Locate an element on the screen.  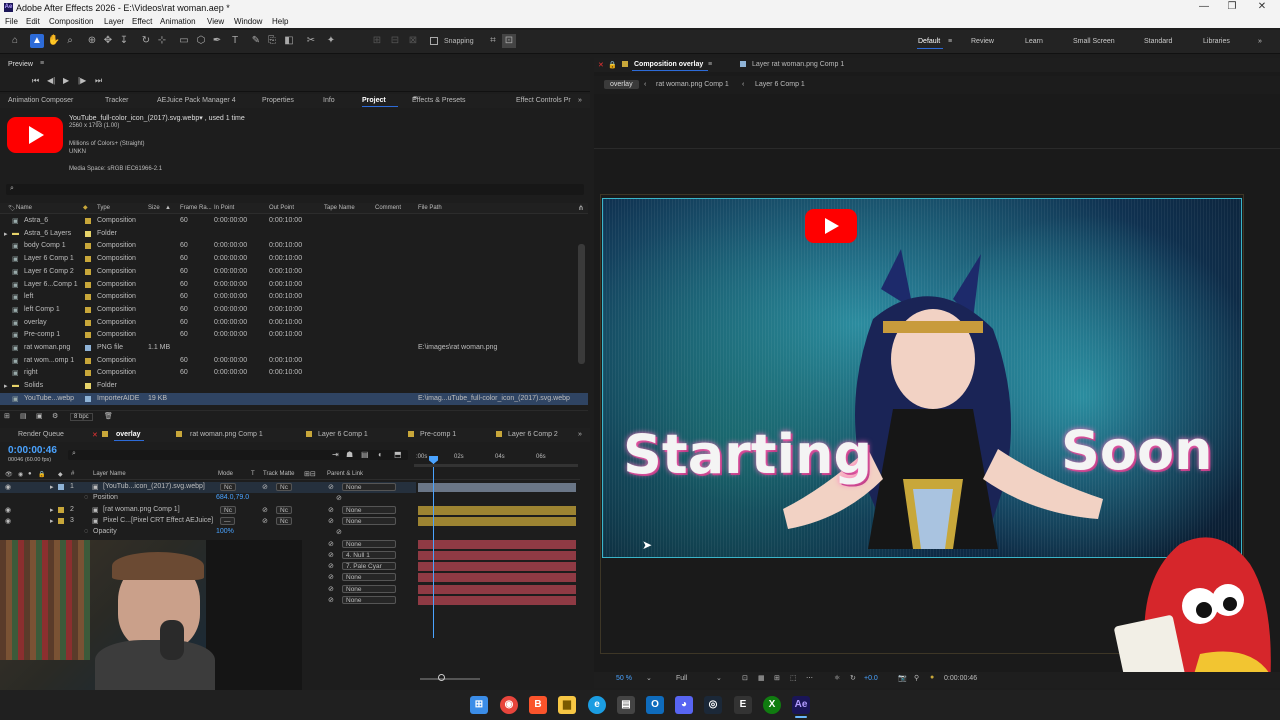
mode-dropdown: — is located at coordinates (227, 520).